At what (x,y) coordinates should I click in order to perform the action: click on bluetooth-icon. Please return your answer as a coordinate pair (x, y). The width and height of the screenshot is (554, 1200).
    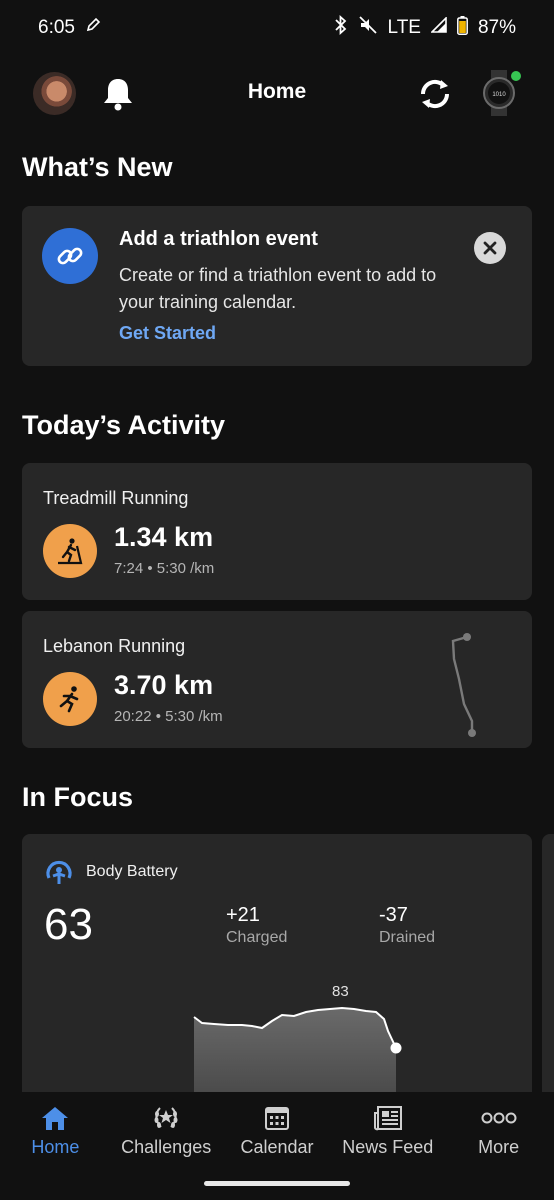
    Looking at the image, I should click on (341, 27).